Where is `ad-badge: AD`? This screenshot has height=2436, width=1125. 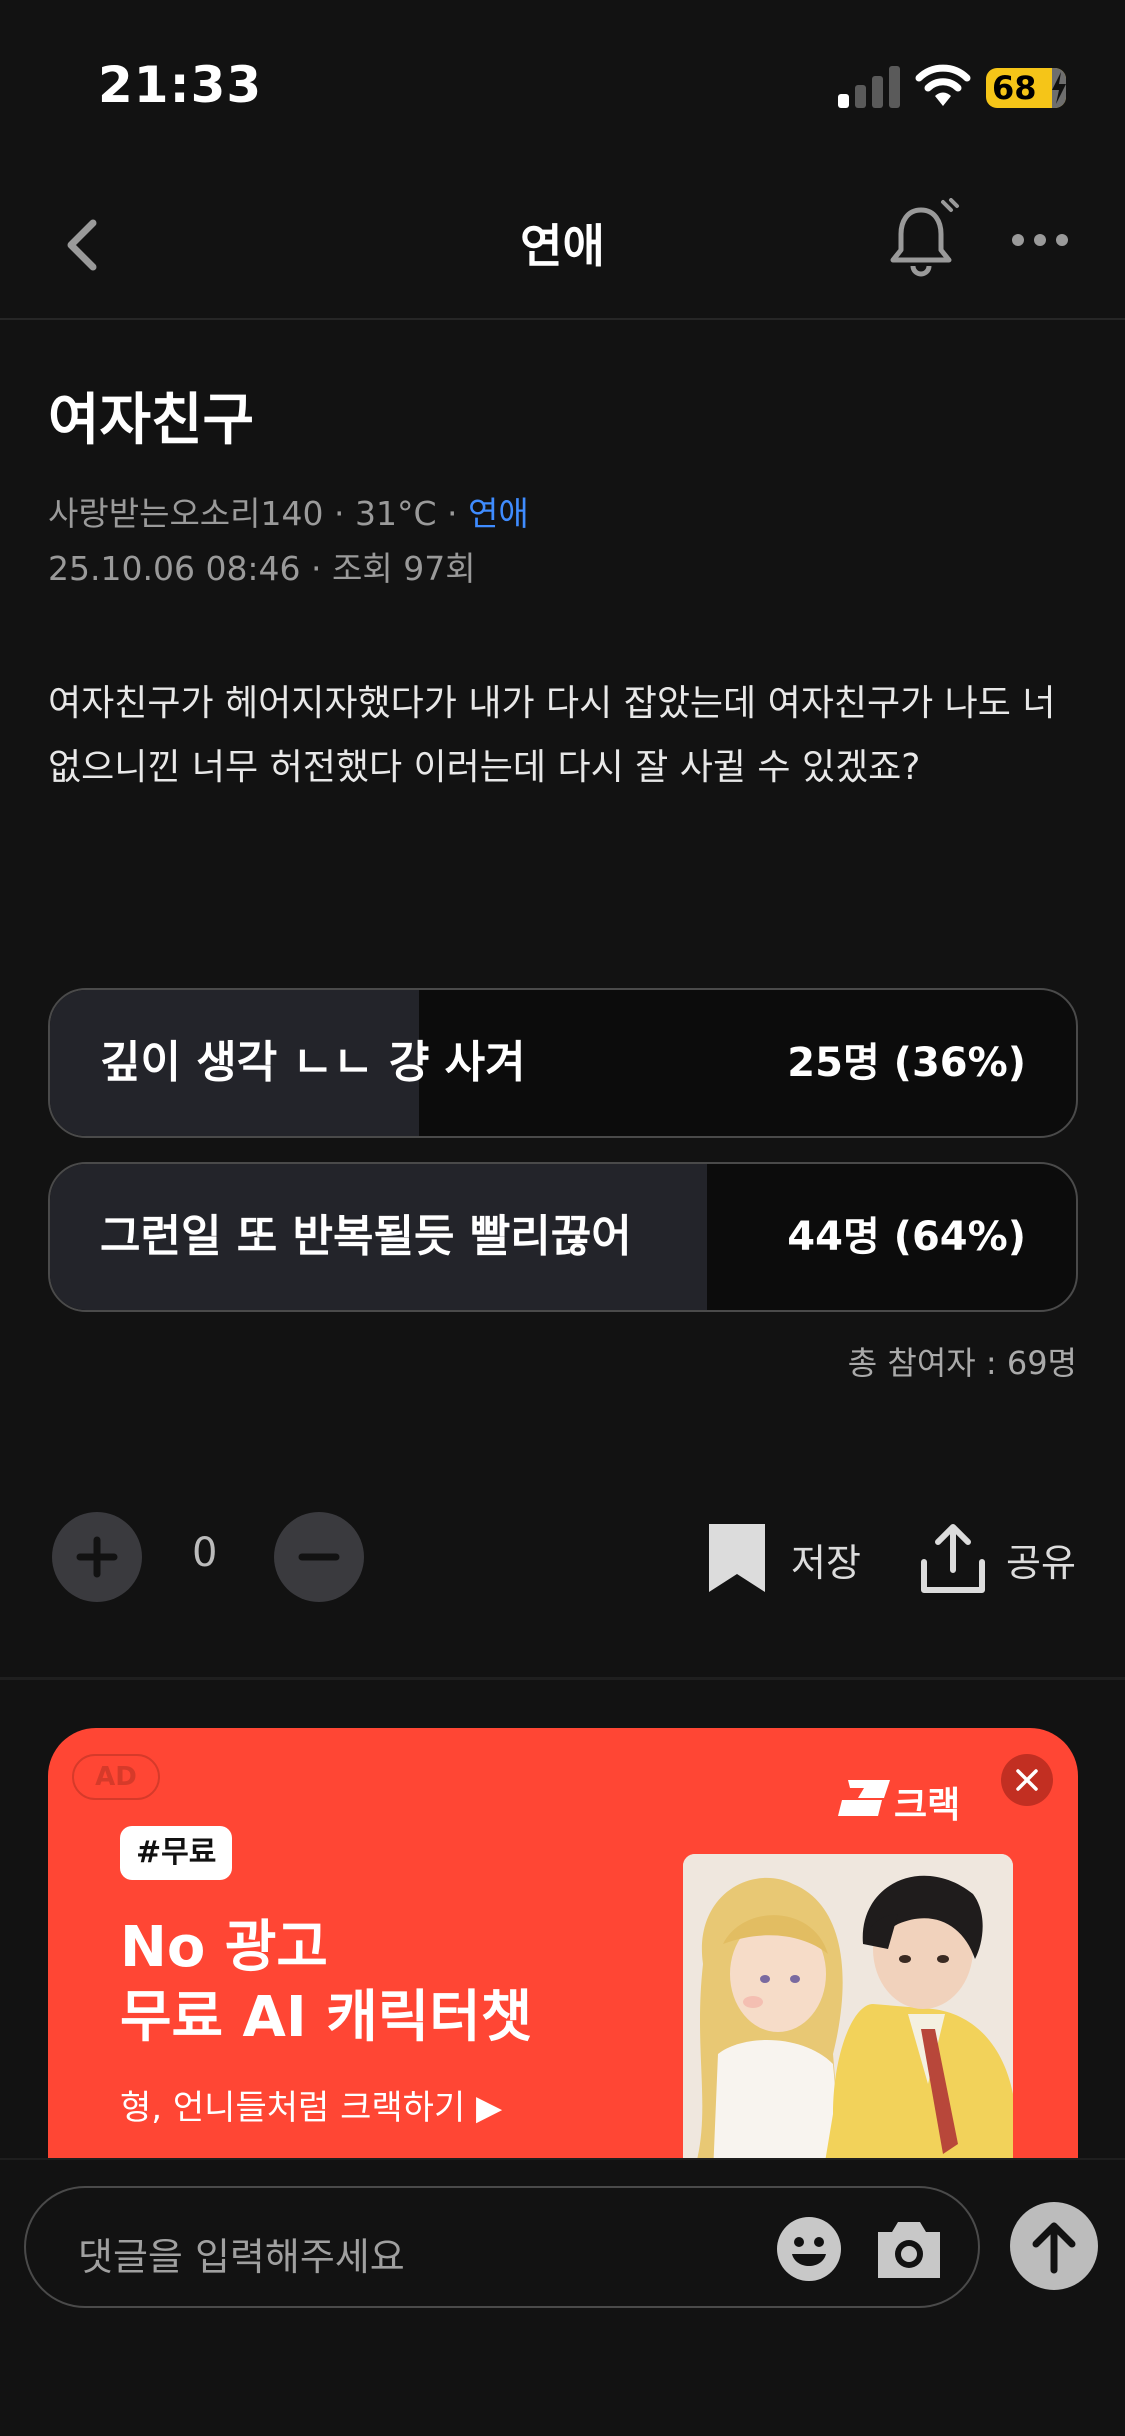 ad-badge: AD is located at coordinates (116, 1777).